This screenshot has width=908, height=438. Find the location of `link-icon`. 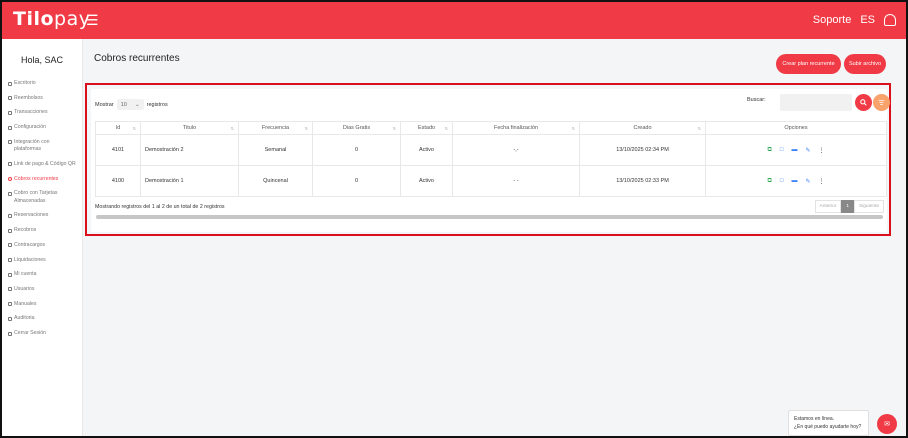

link-icon is located at coordinates (10, 164).